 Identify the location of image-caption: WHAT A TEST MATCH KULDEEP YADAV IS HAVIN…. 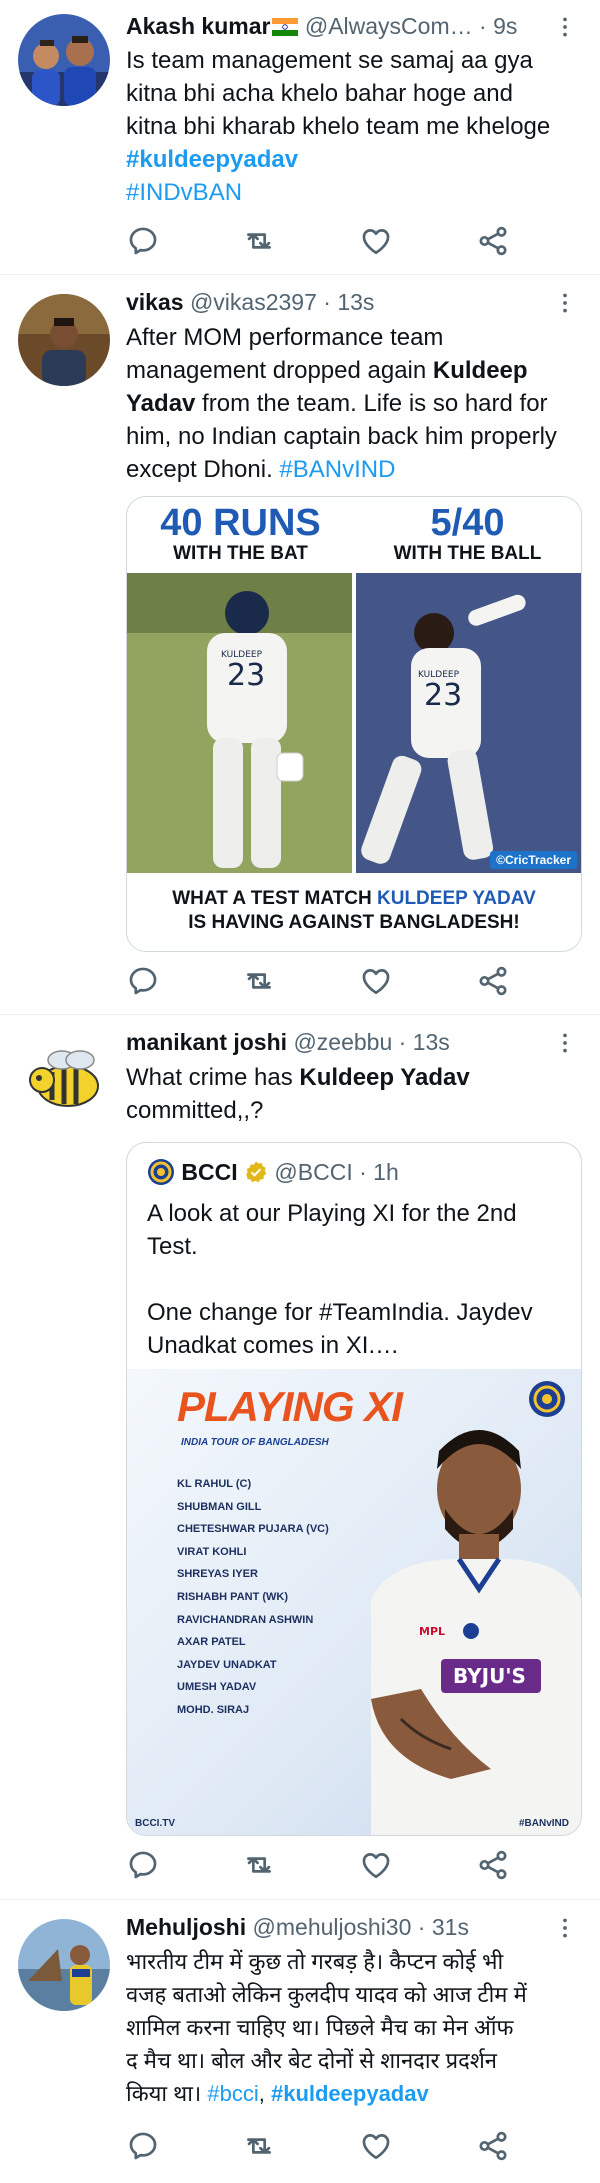
(354, 915).